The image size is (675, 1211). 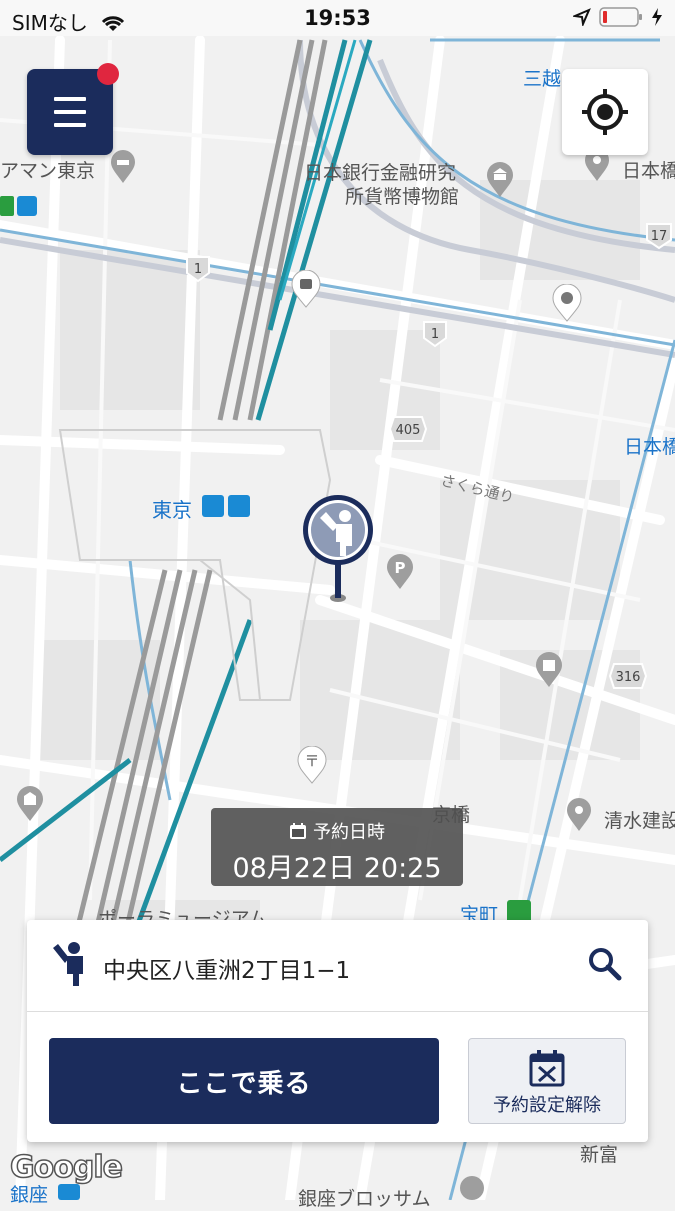 I want to click on map-label-ginza-brossom: 銀座ブロッサム, so click(x=364, y=1199).